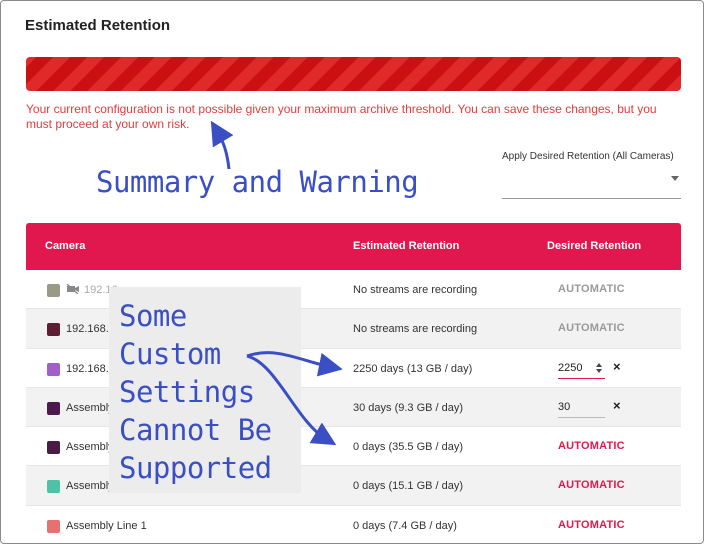 This screenshot has height=544, width=704. What do you see at coordinates (413, 368) in the screenshot?
I see `estimated-retention: 2250 days (13 GB / day)` at bounding box center [413, 368].